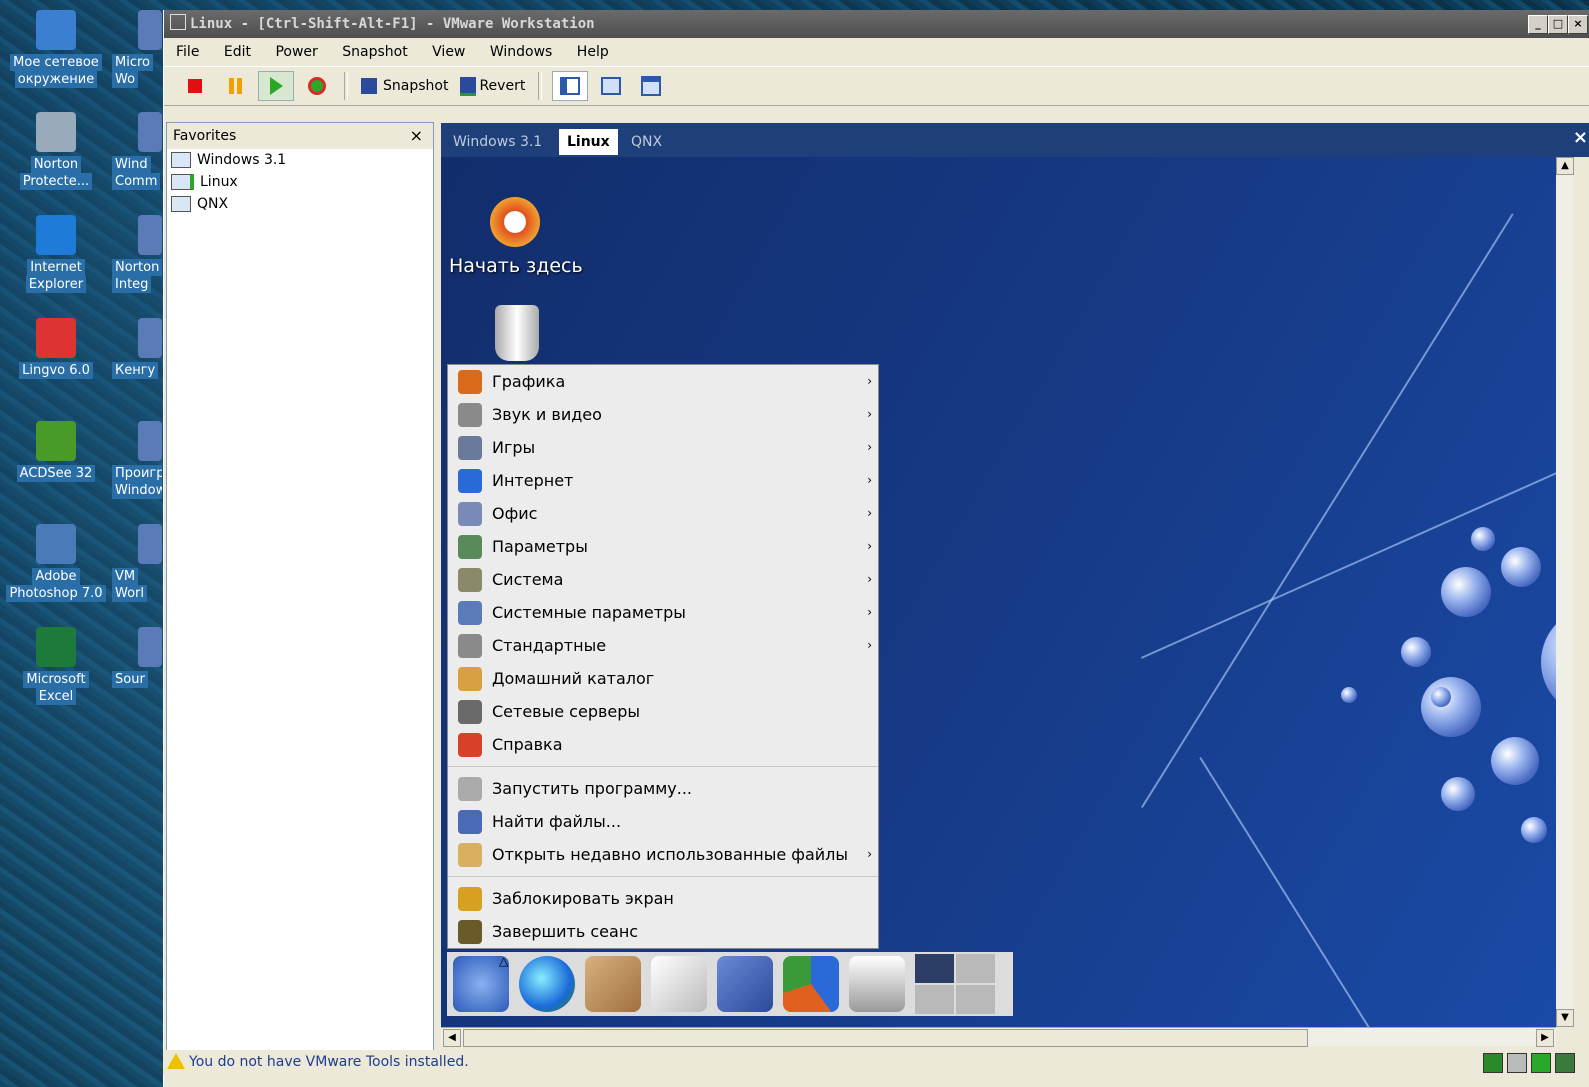 This screenshot has height=1087, width=1589. What do you see at coordinates (56, 348) in the screenshot?
I see `desktop-icon: Lingvo 6.0` at bounding box center [56, 348].